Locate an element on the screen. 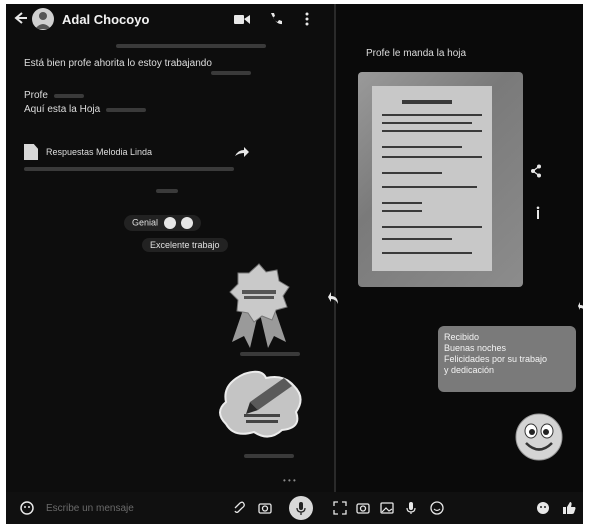  blurred-document-meta is located at coordinates (129, 169).